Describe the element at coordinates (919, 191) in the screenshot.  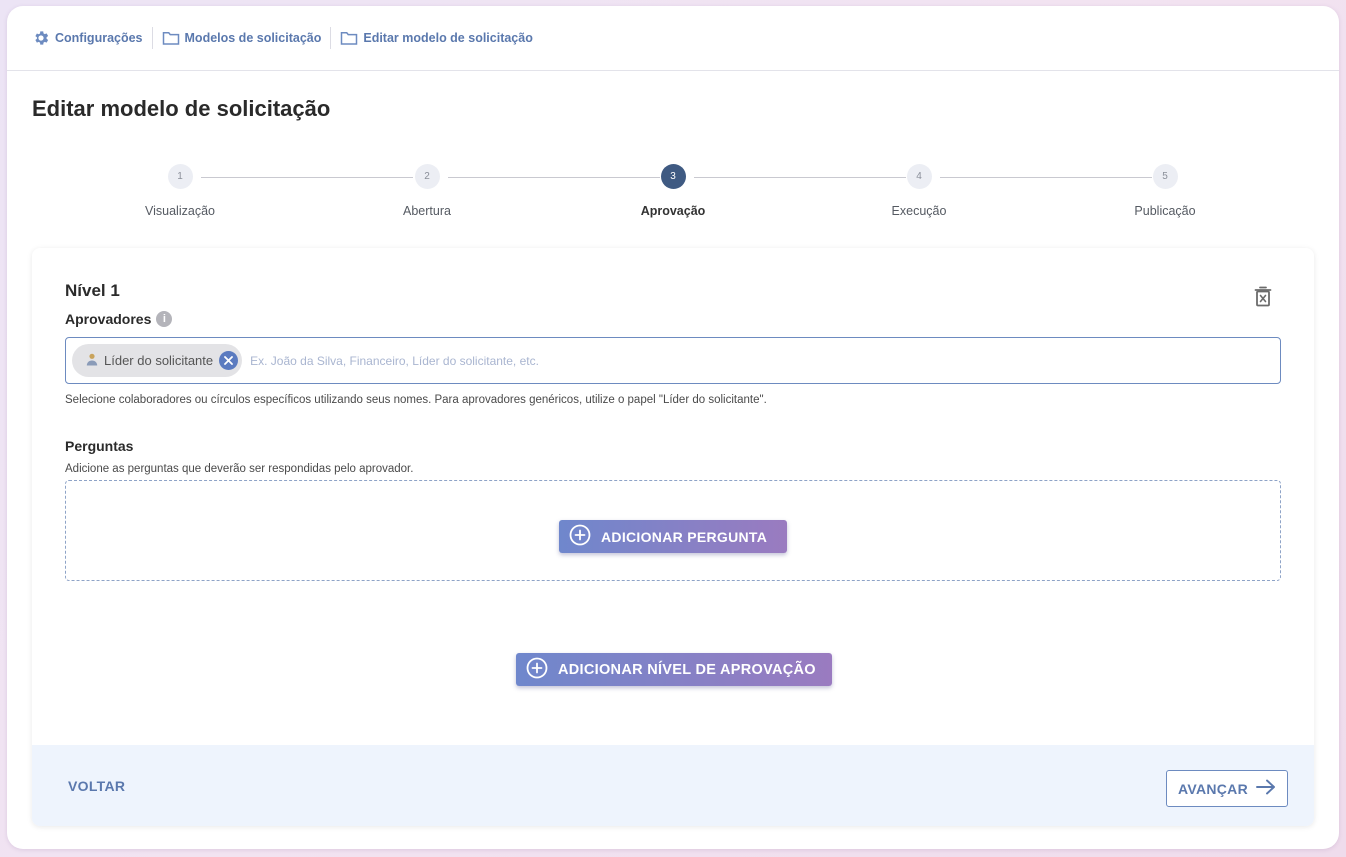
I see `step-execucao: 4 Execução` at that location.